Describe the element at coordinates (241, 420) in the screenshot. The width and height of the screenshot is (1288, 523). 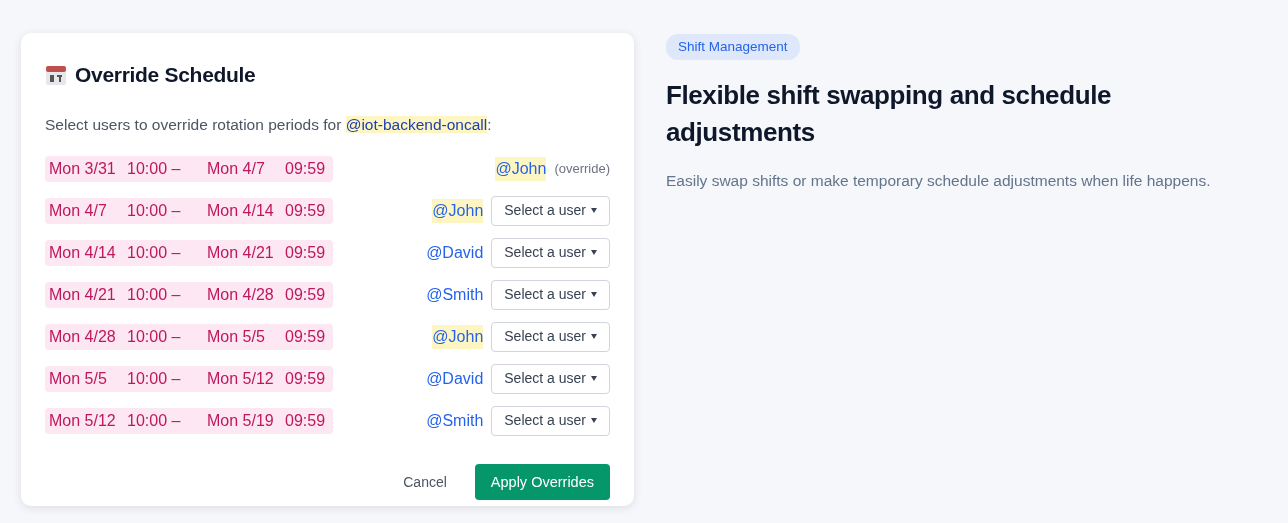
I see `end-date: Mon 5/19` at that location.